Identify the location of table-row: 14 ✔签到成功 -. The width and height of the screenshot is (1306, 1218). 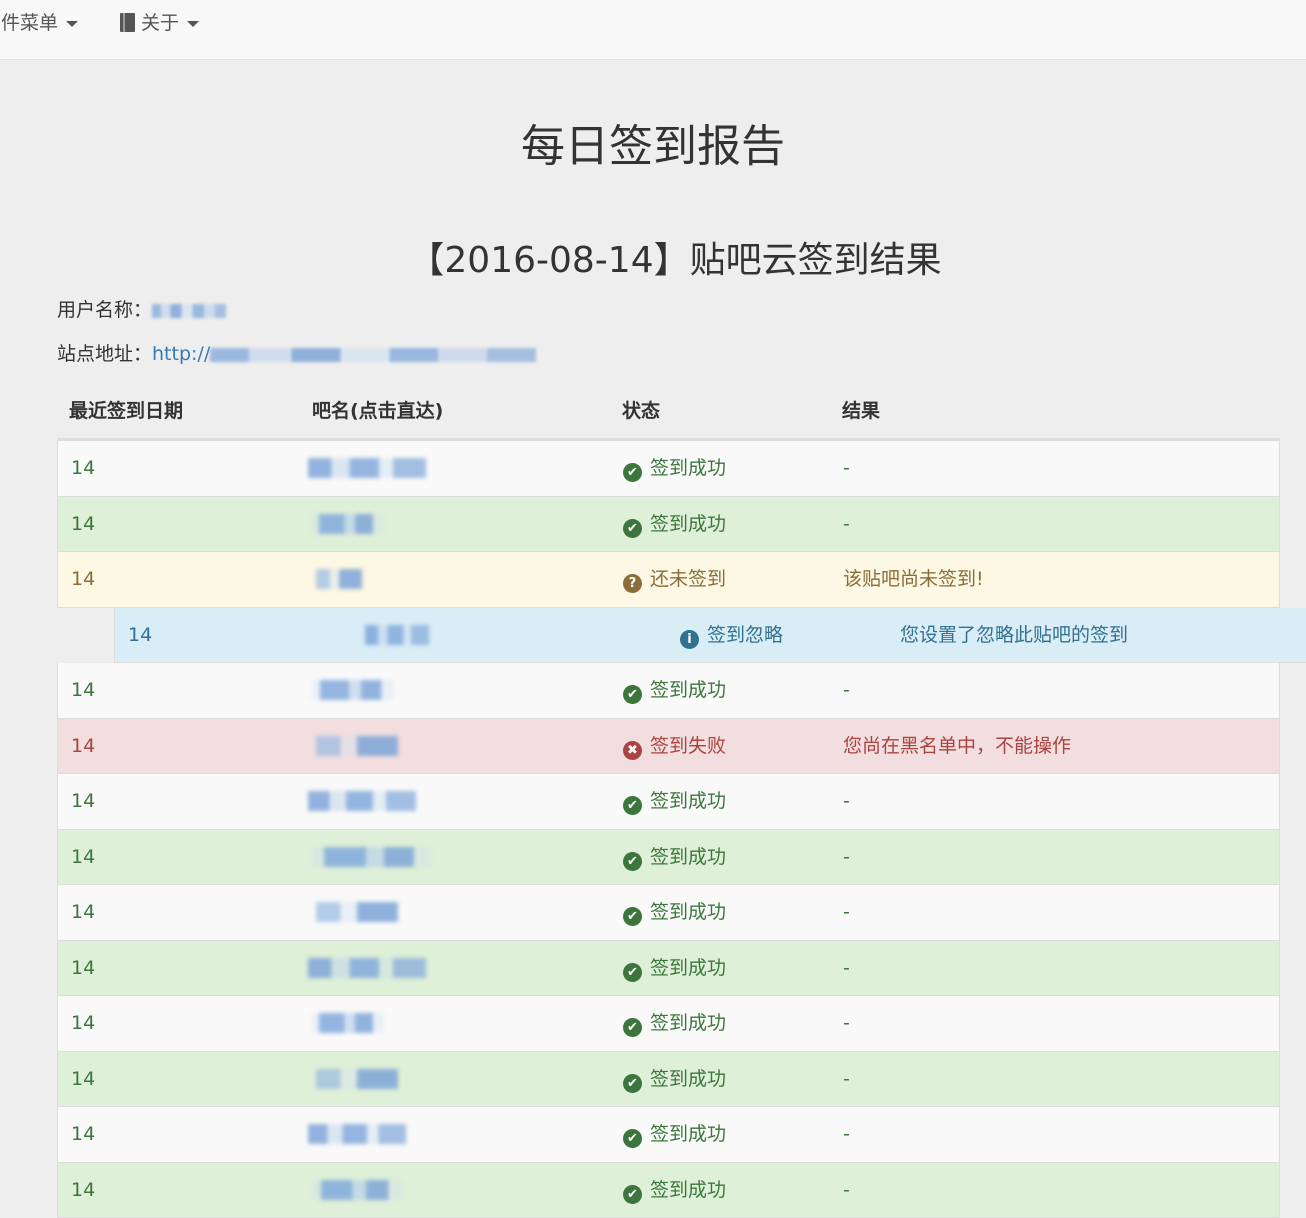
(668, 969).